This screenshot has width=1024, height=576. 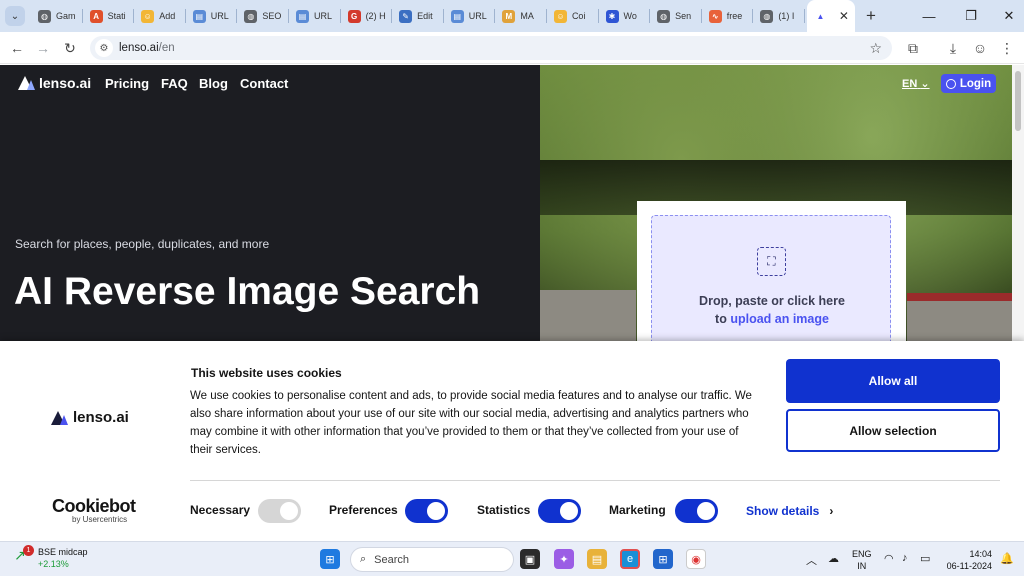 What do you see at coordinates (406, 16) in the screenshot?
I see `edit-icon: ✎` at bounding box center [406, 16].